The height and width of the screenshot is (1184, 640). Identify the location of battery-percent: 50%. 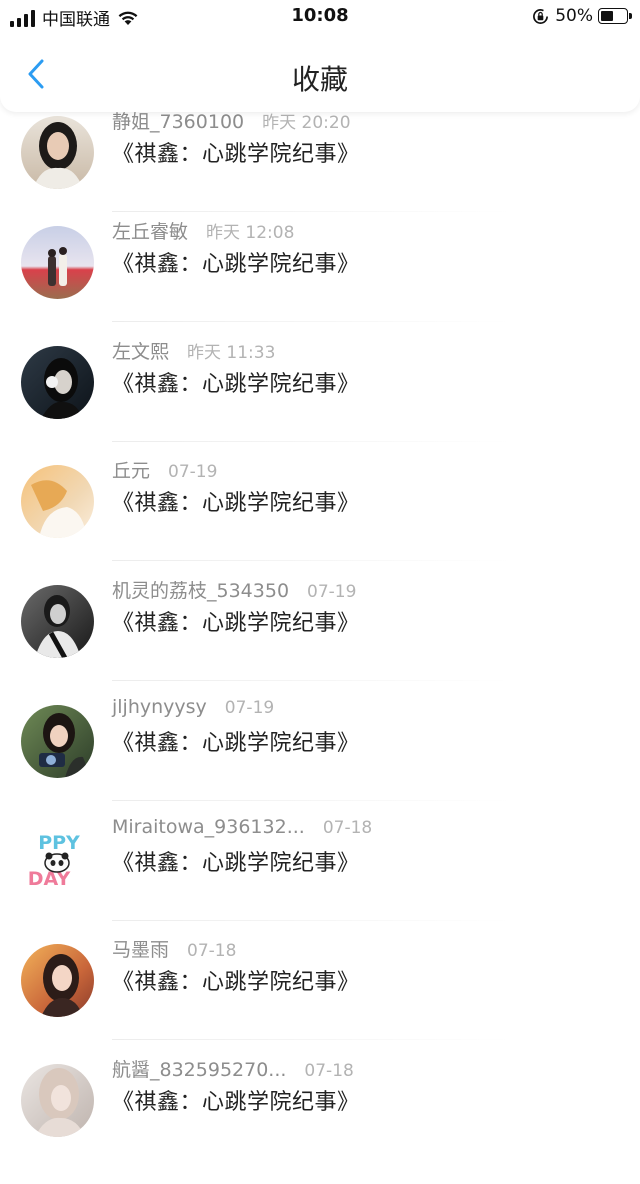
(574, 16).